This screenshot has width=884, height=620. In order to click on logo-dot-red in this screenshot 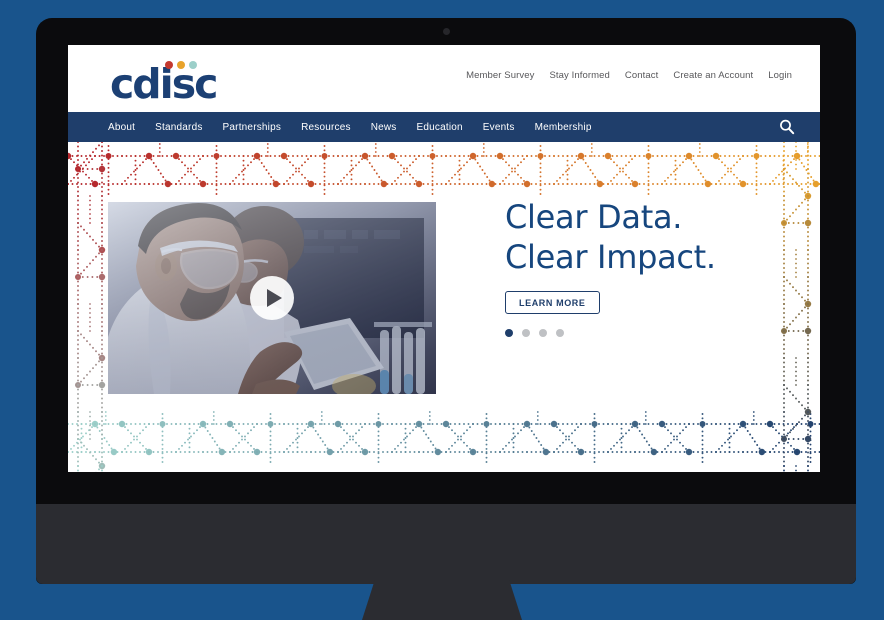, I will do `click(169, 65)`.